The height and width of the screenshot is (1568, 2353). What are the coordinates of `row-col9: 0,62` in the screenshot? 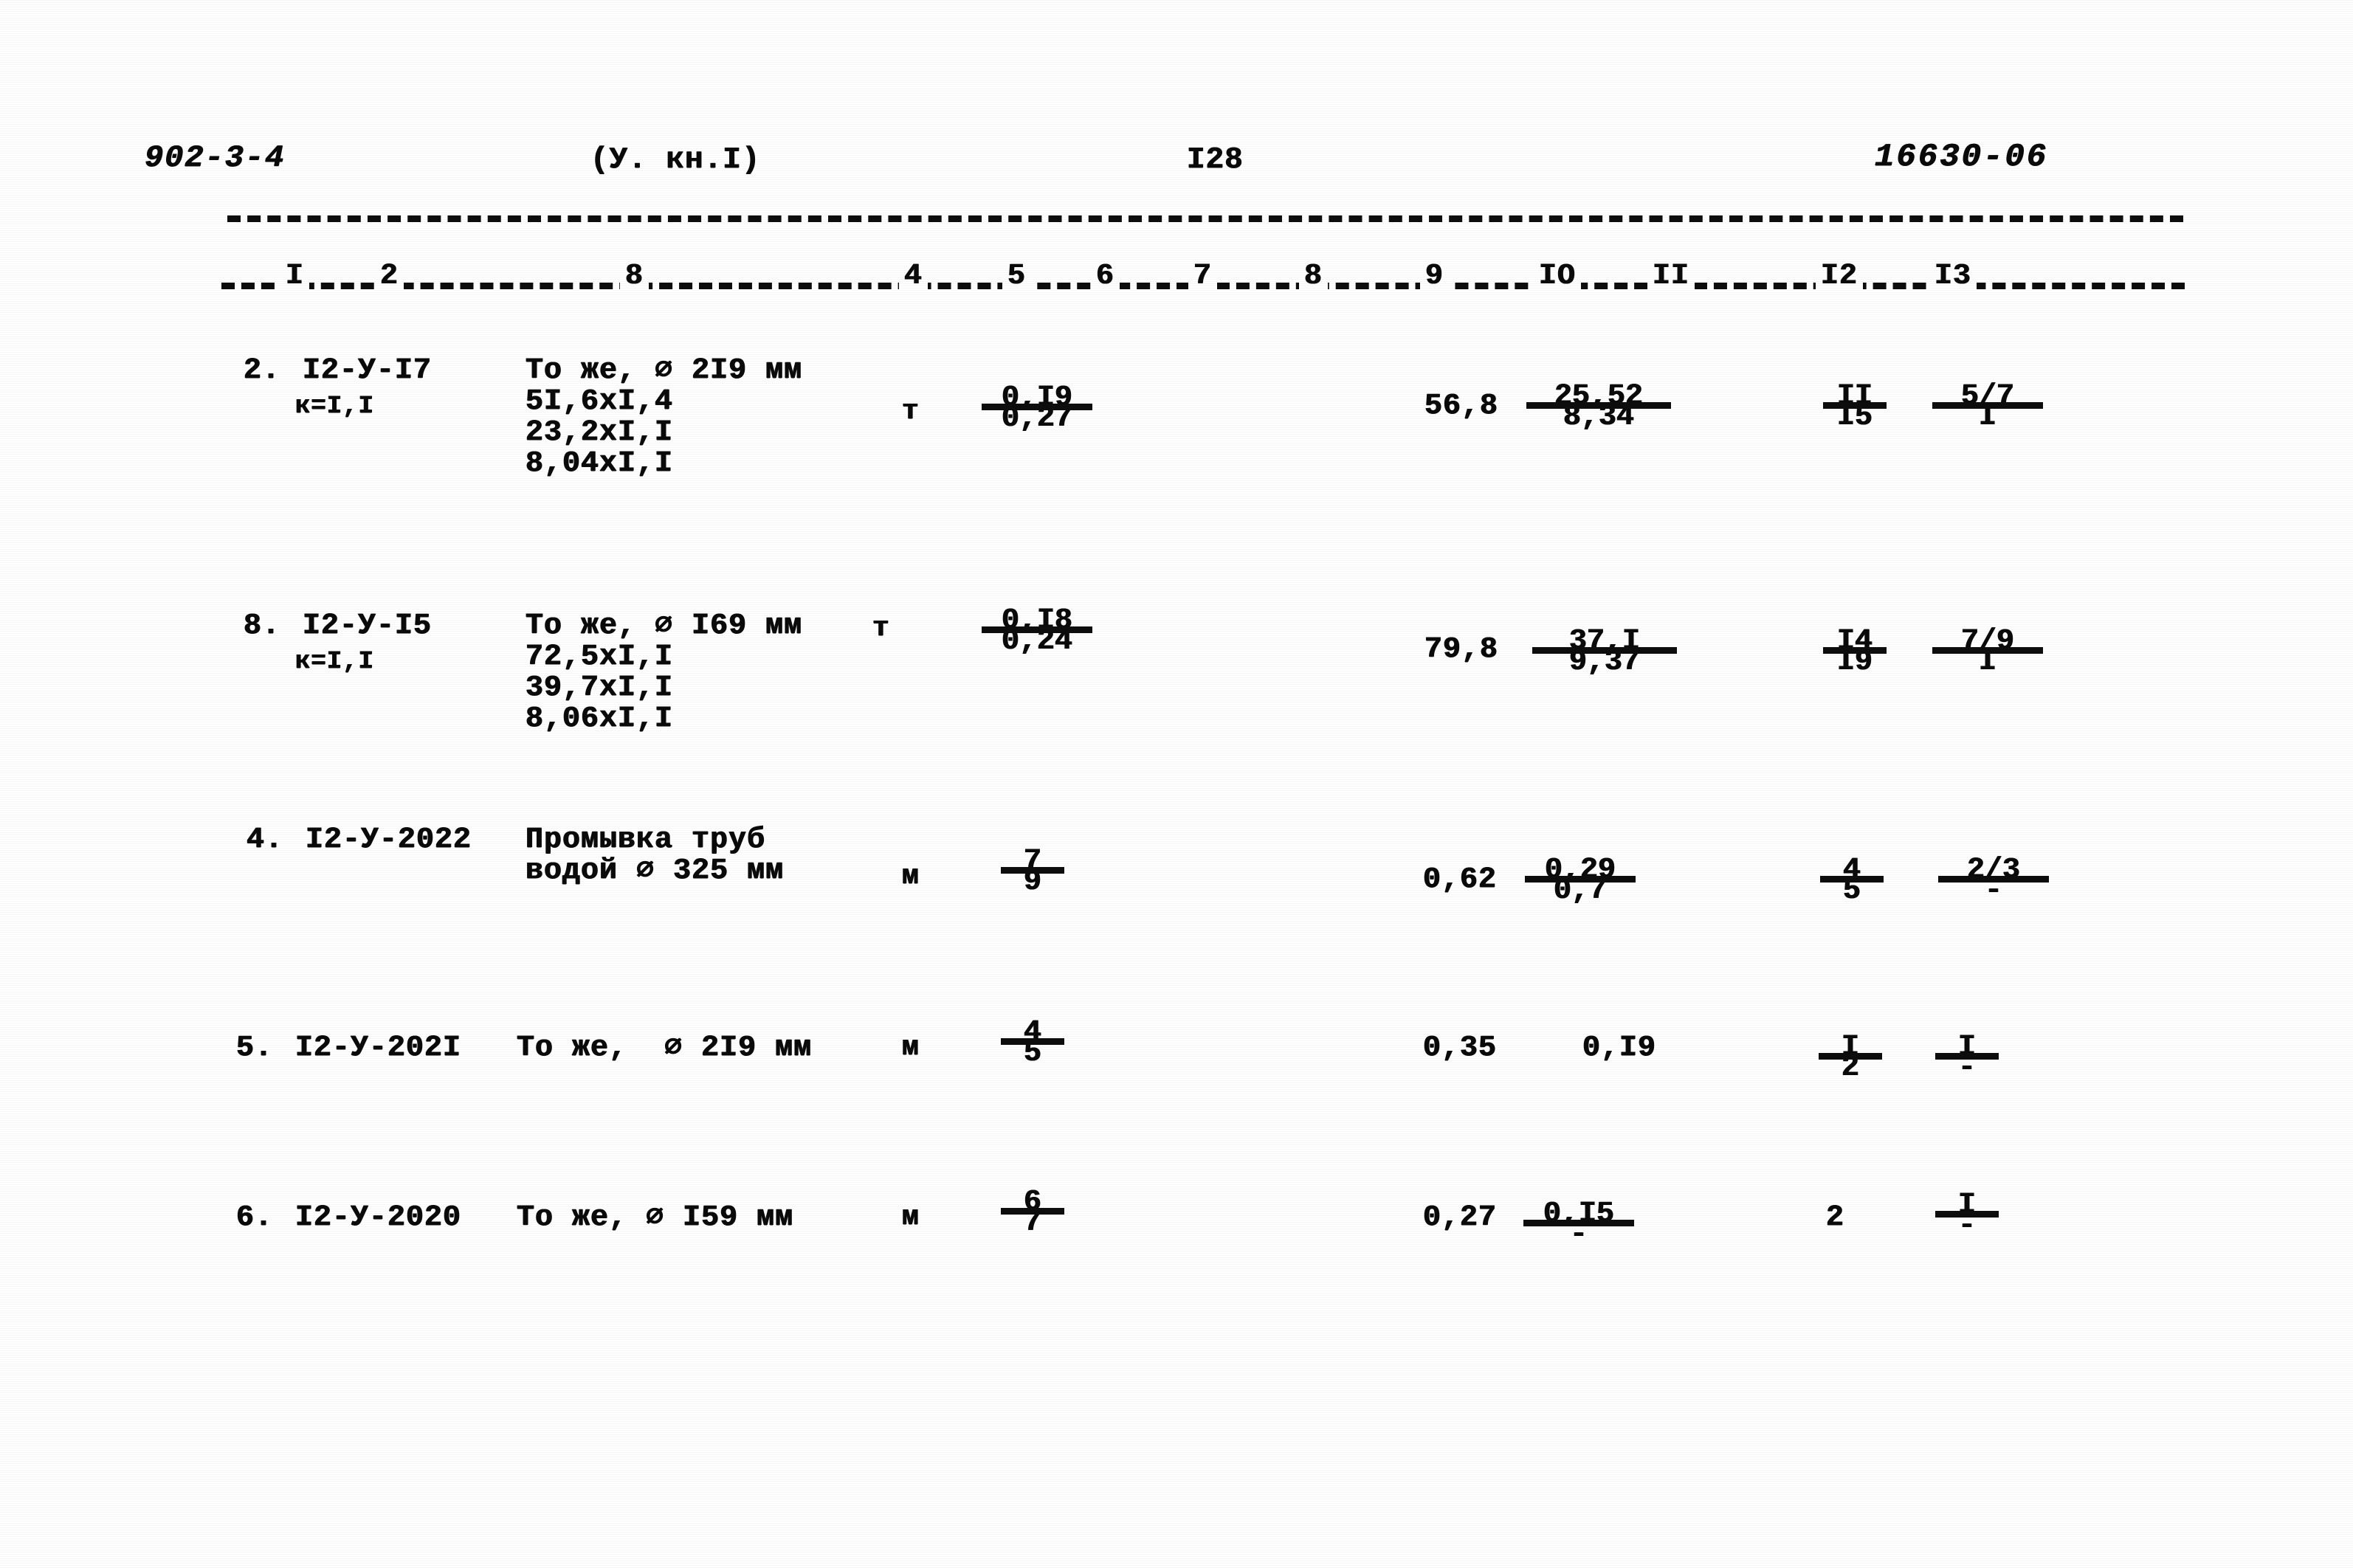 It's located at (1460, 880).